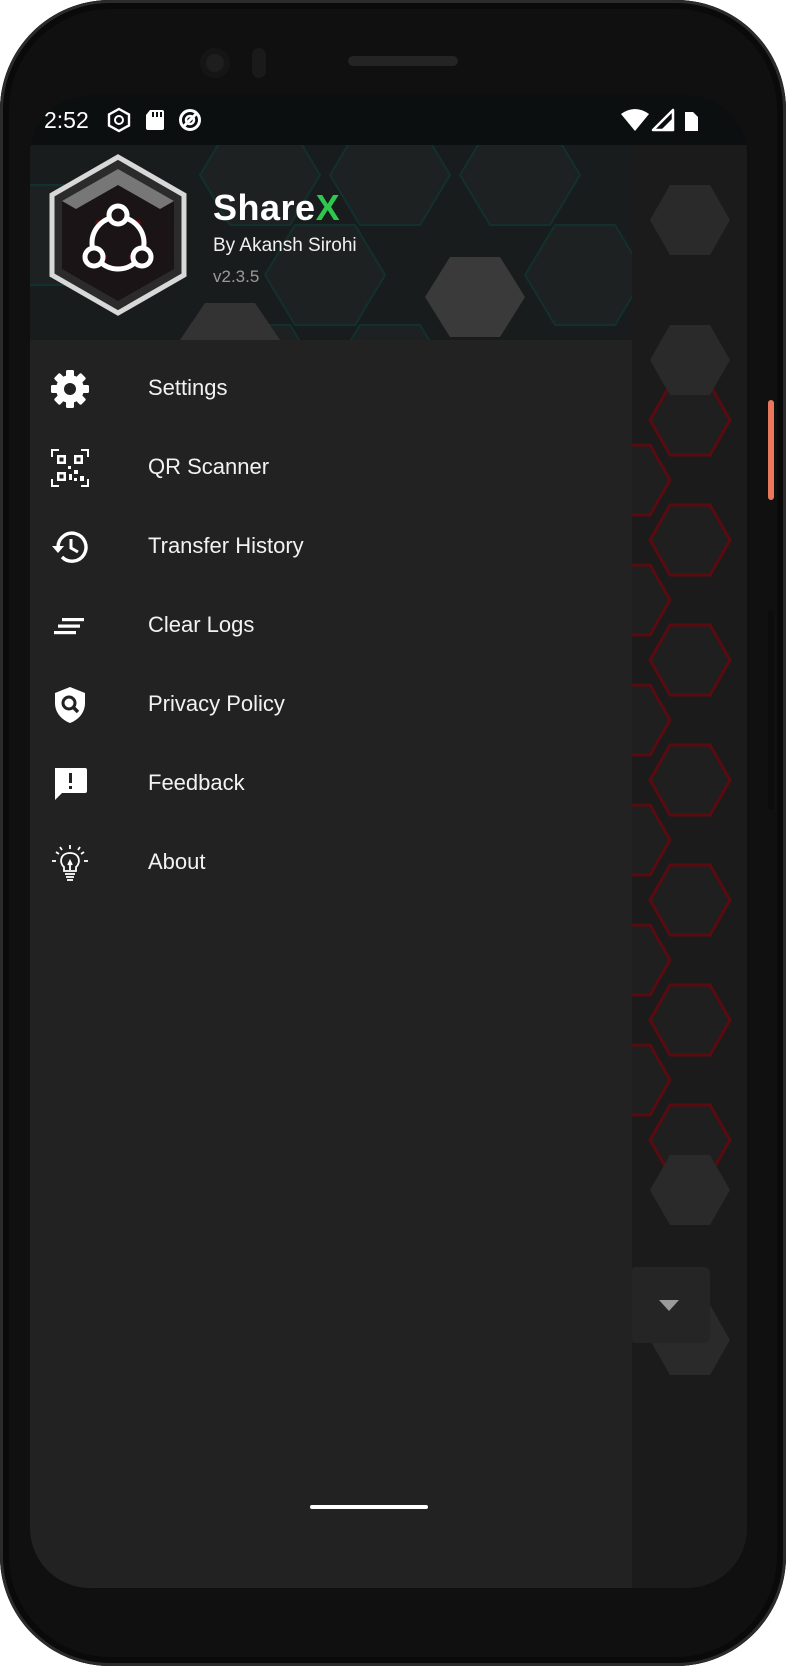 The image size is (786, 1666). Describe the element at coordinates (70, 705) in the screenshot. I see `shield-search-icon` at that location.